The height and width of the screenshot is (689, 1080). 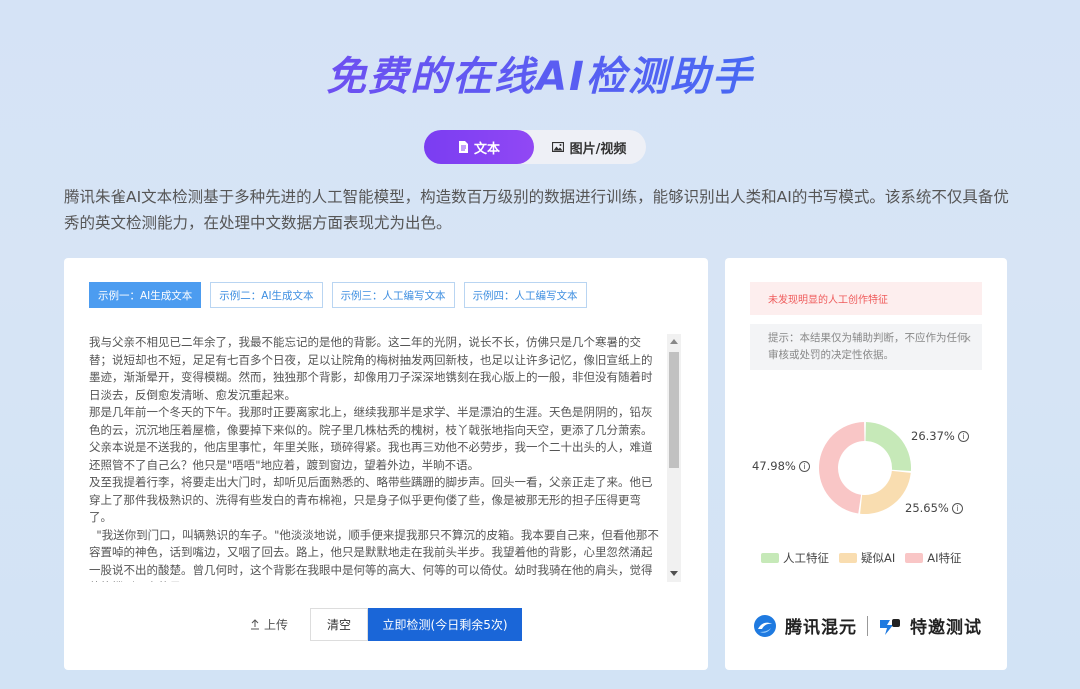 What do you see at coordinates (765, 625) in the screenshot?
I see `hunyuan-logo-icon` at bounding box center [765, 625].